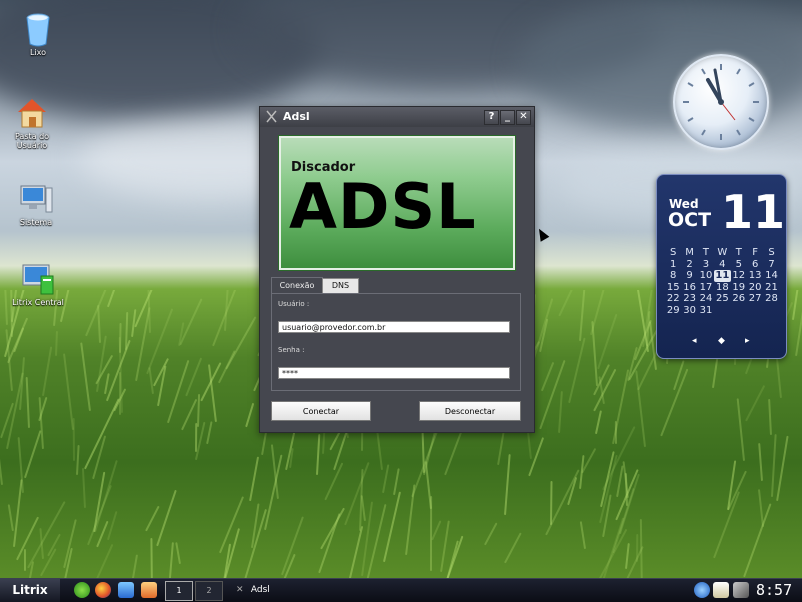  Describe the element at coordinates (689, 311) in the screenshot. I see `calendar-date: 30` at that location.